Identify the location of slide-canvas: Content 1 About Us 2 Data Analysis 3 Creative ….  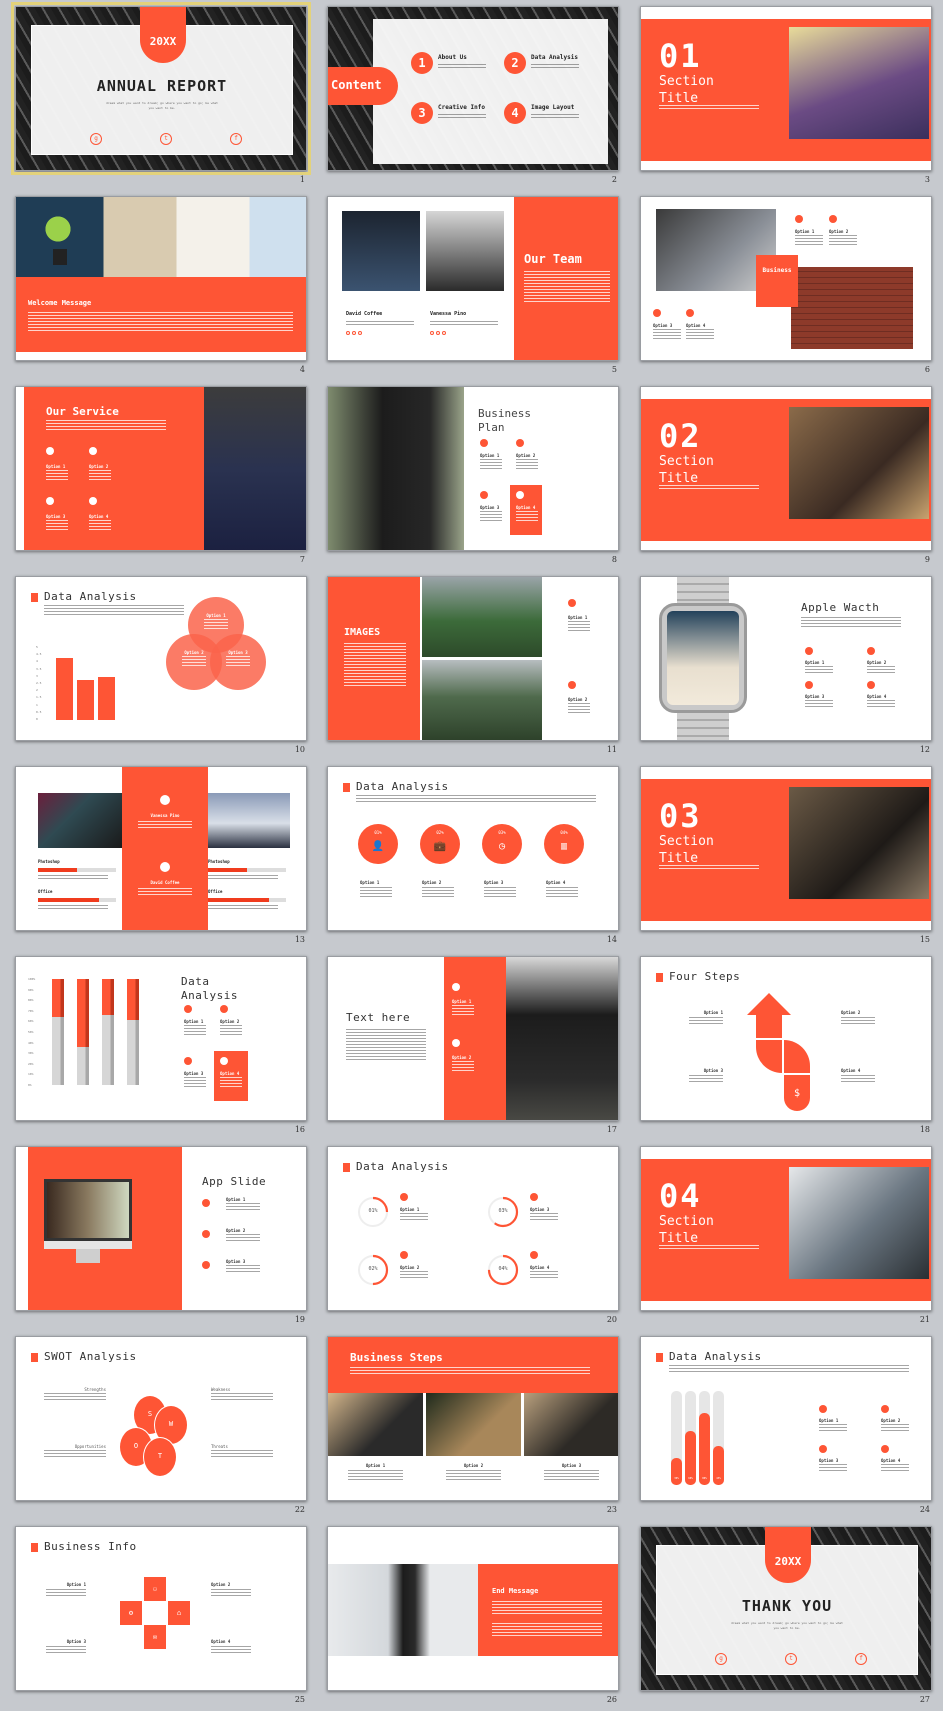
(473, 88).